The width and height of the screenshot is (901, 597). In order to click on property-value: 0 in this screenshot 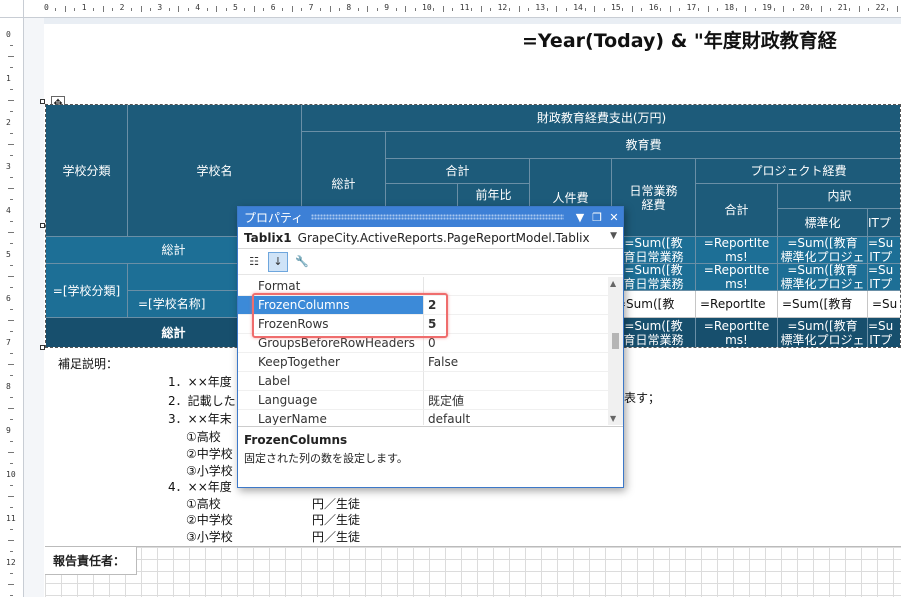, I will do `click(517, 343)`.